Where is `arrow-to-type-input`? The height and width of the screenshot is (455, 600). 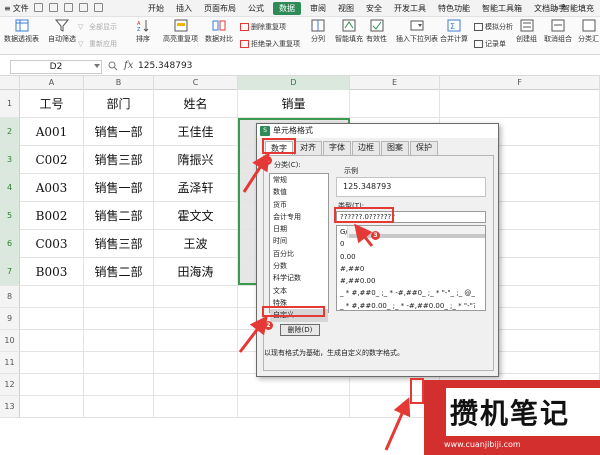
arrow-to-type-input is located at coordinates (364, 235).